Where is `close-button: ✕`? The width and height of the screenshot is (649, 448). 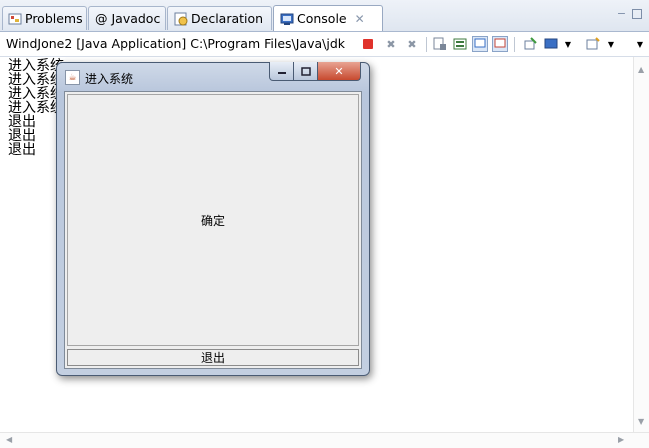 close-button: ✕ is located at coordinates (339, 71).